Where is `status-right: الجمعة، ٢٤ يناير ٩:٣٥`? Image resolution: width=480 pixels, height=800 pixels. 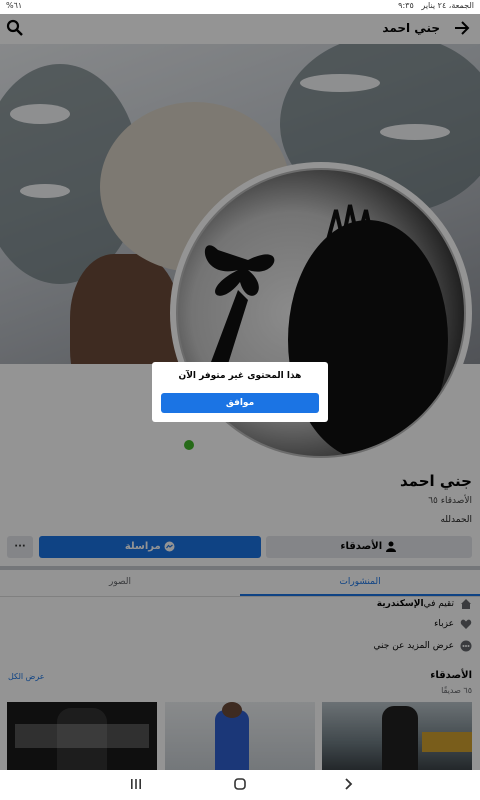 status-right: الجمعة، ٢٤ يناير ٩:٣٥ is located at coordinates (436, 5).